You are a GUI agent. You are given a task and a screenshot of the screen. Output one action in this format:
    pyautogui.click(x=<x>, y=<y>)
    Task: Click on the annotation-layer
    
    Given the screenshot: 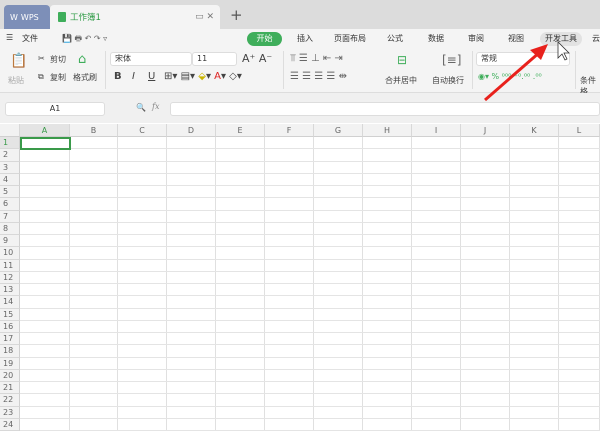 What is the action you would take?
    pyautogui.click(x=527, y=71)
    